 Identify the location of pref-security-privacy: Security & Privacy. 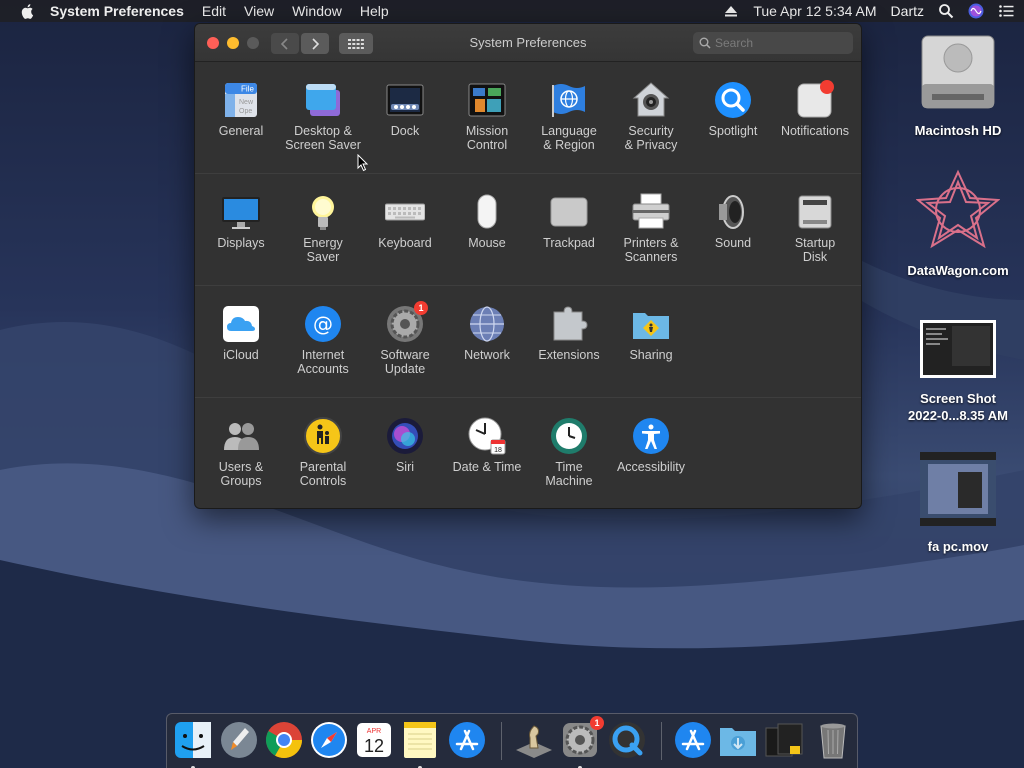
(651, 116).